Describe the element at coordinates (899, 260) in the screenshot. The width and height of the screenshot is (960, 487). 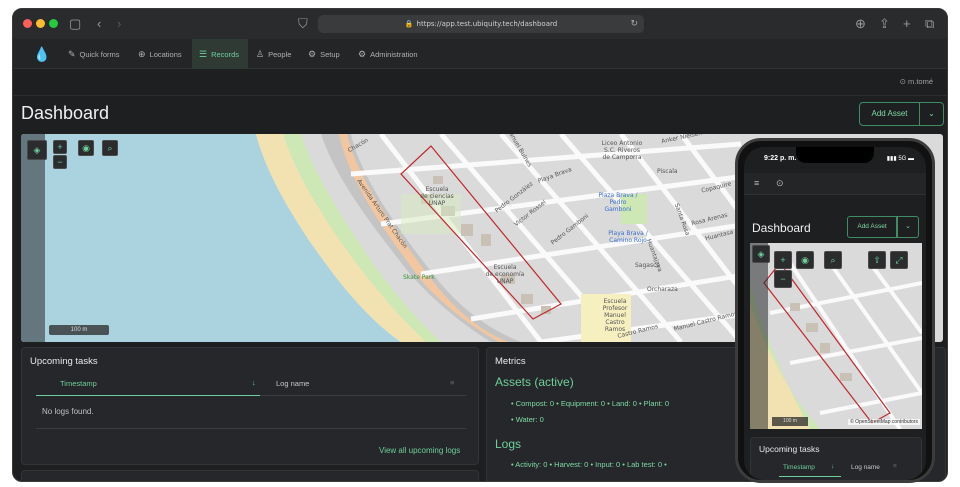
I see `phone-fullscreen-icon: ⤢` at that location.